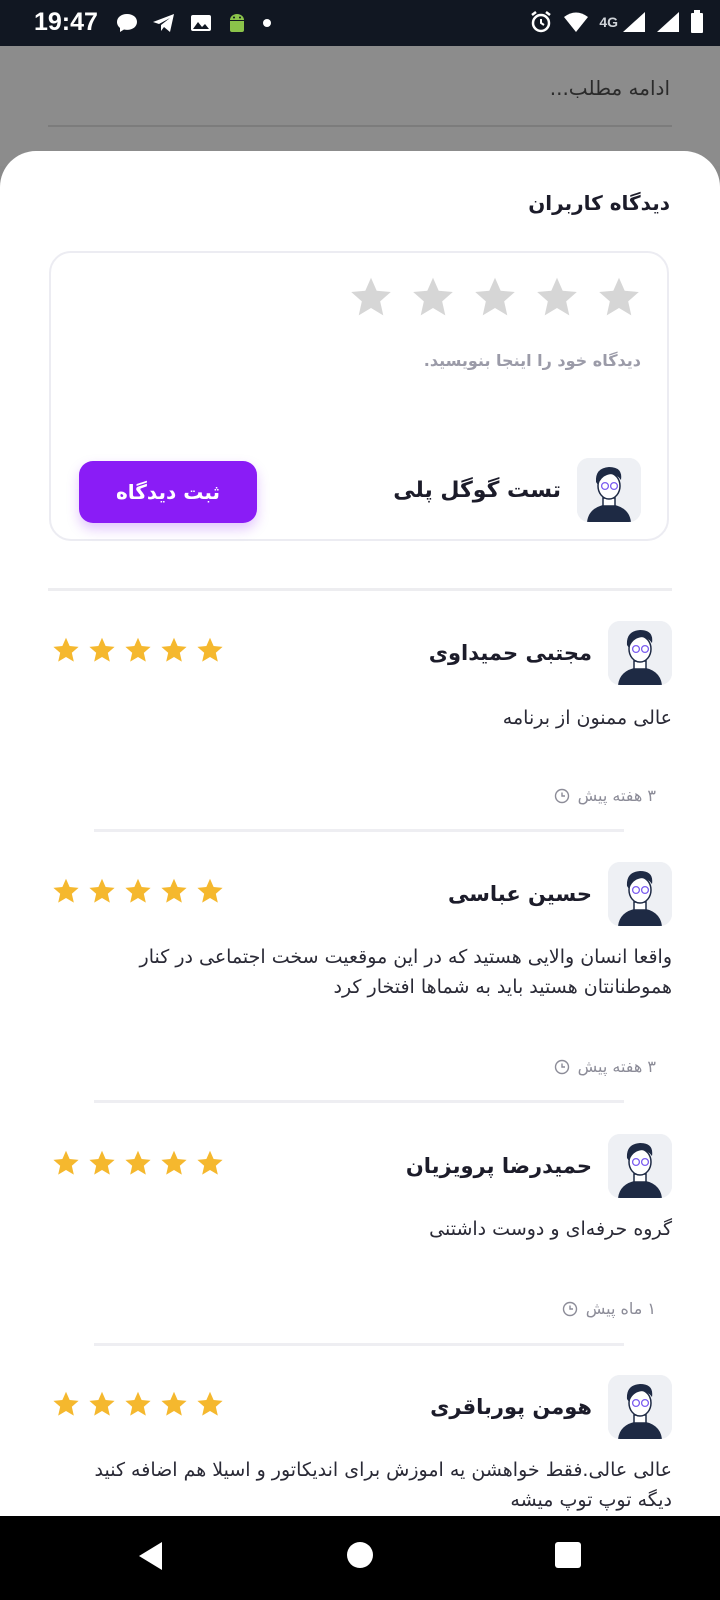  I want to click on review-textarea: دیدگاه خود را اینجا بنویسید., so click(532, 360).